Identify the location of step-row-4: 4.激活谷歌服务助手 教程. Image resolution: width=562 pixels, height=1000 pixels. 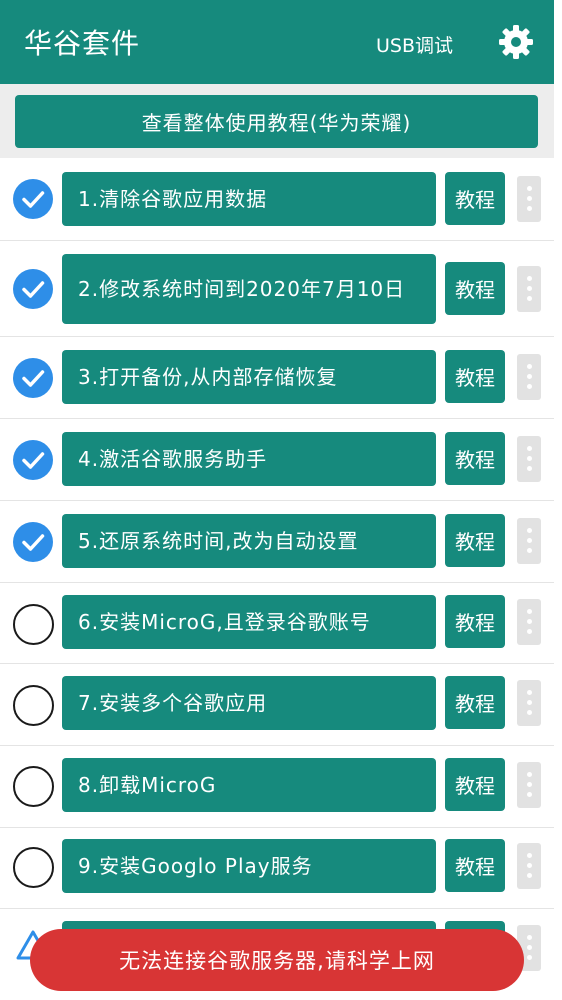
(277, 459).